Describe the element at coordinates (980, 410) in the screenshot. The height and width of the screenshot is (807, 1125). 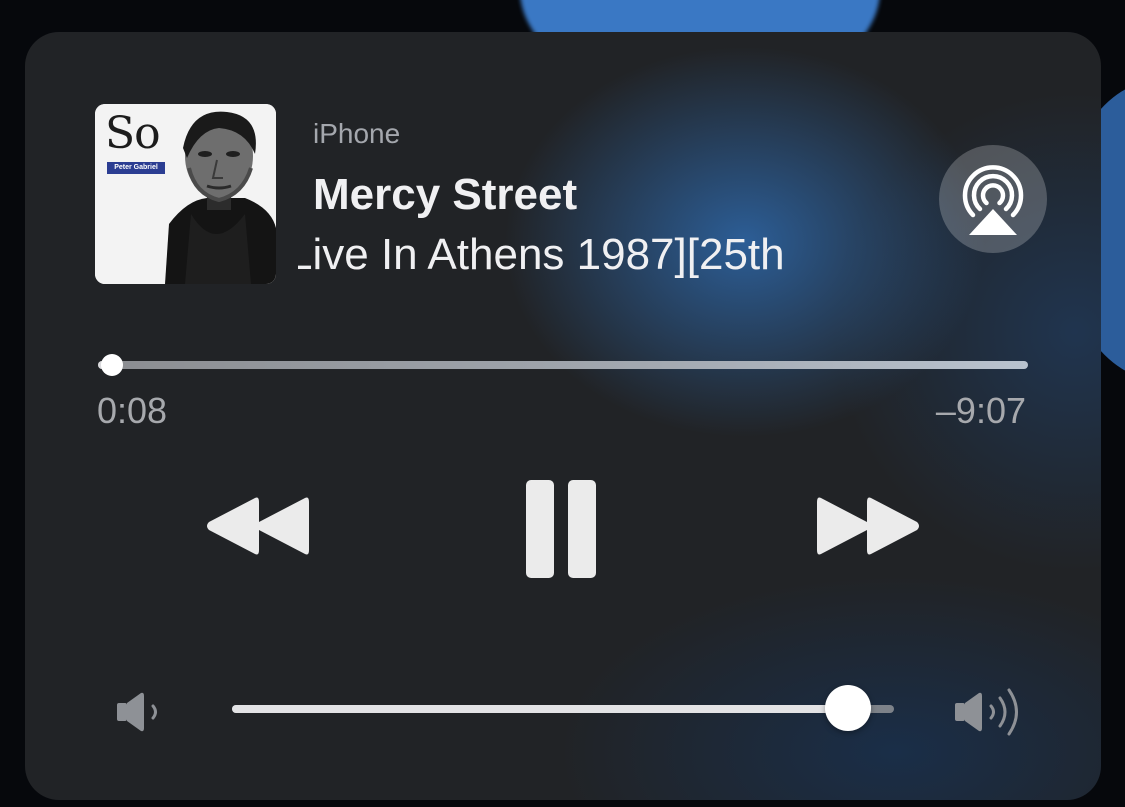
I see `remaining-time: –9:07` at that location.